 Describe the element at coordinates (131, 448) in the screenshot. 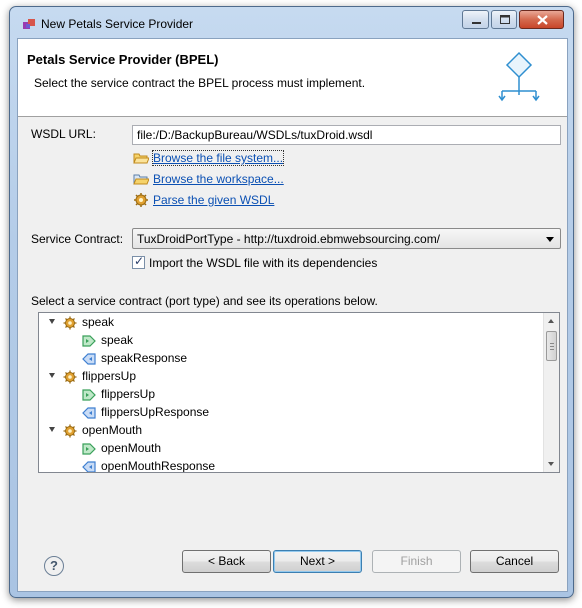

I see `input-message-label: openMouth` at that location.